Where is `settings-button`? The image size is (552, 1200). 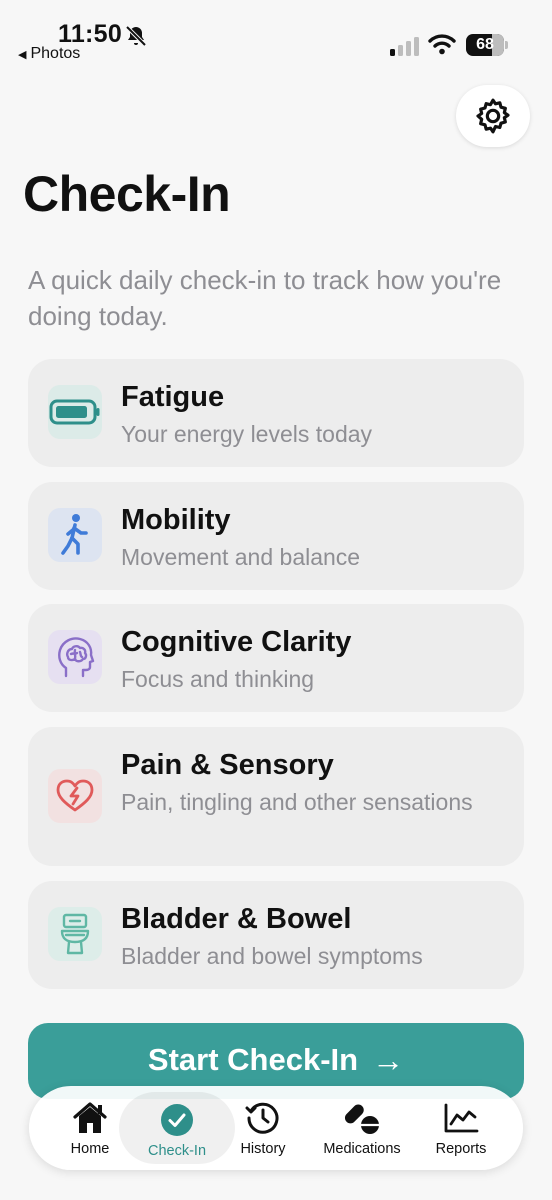 settings-button is located at coordinates (493, 116).